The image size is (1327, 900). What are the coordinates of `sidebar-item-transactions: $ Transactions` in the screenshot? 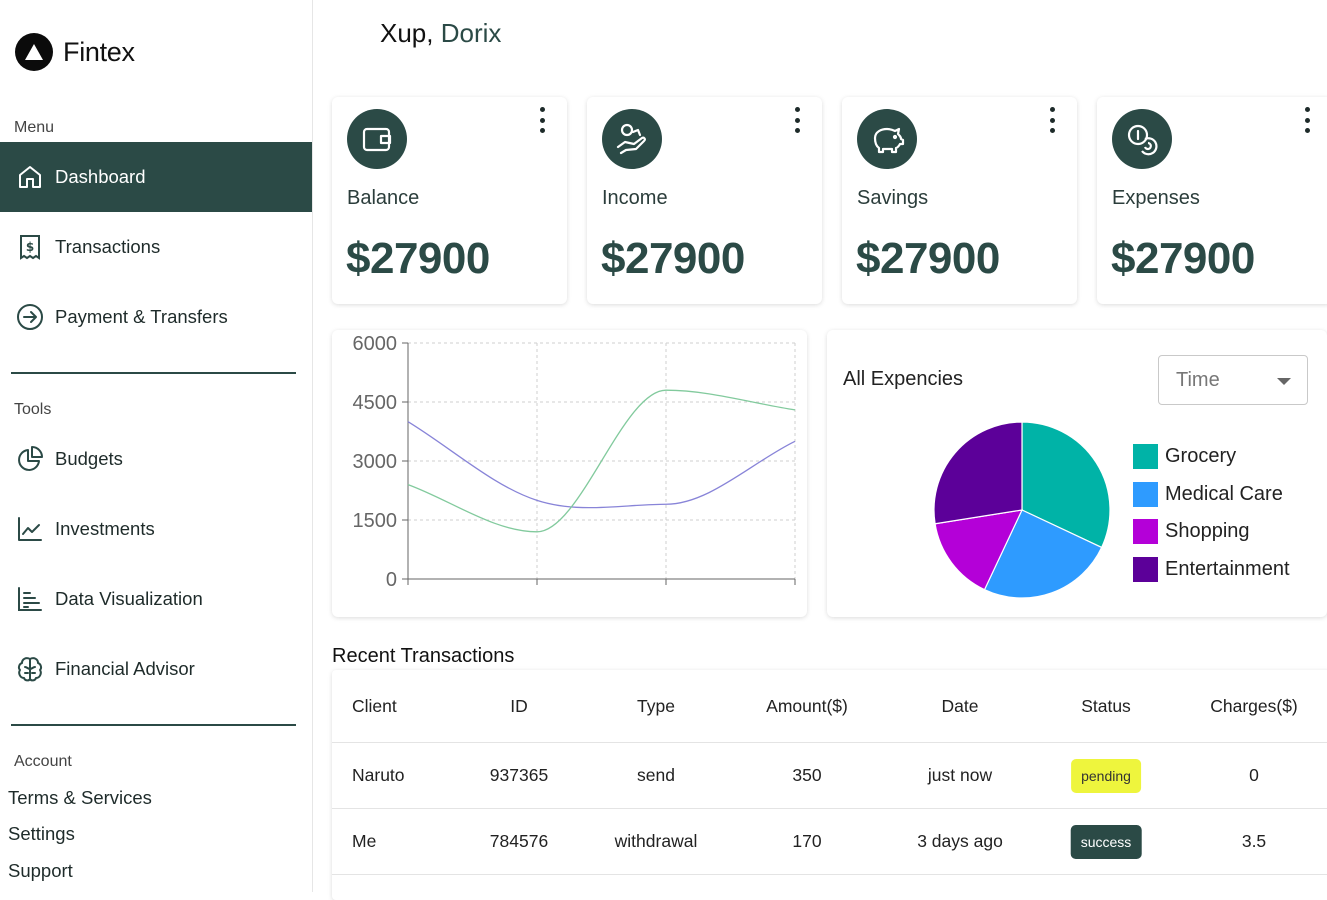 It's located at (156, 247).